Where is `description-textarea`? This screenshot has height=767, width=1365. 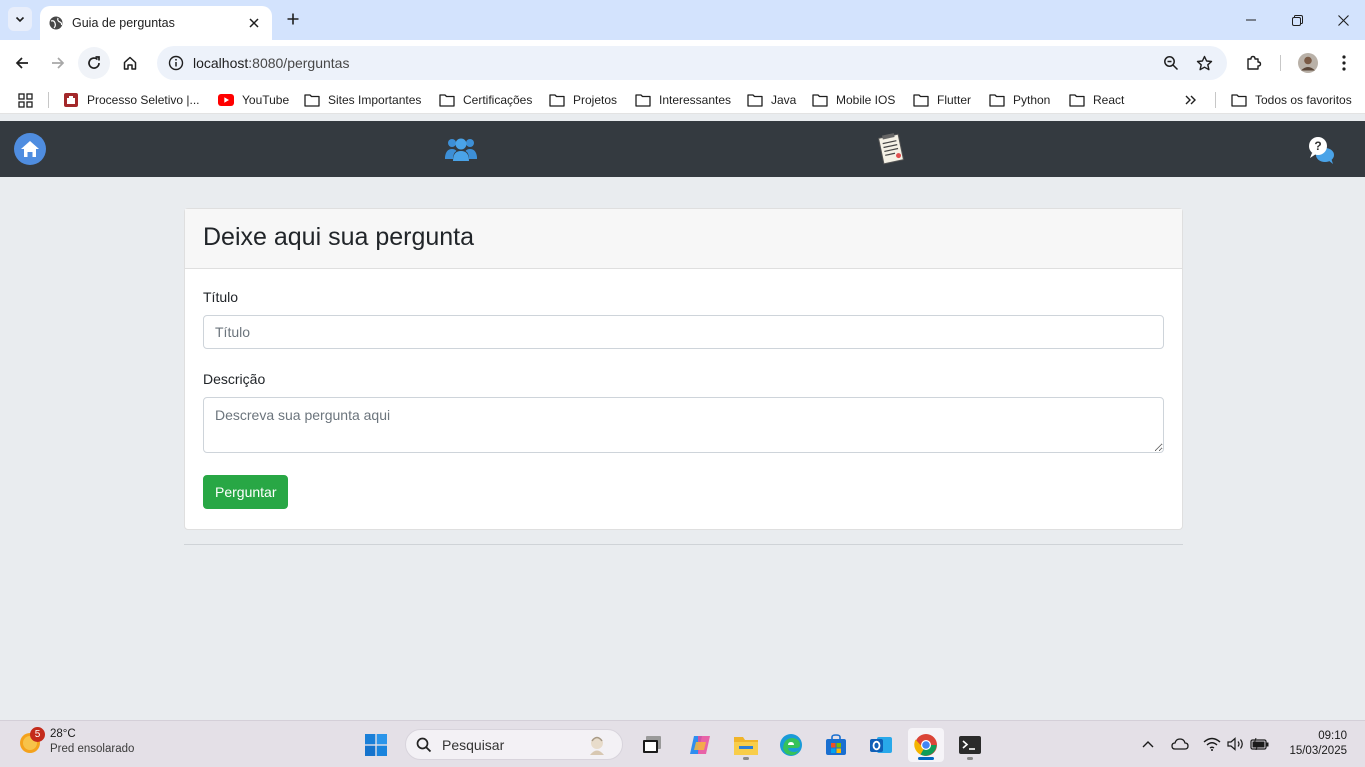
description-textarea is located at coordinates (683, 425).